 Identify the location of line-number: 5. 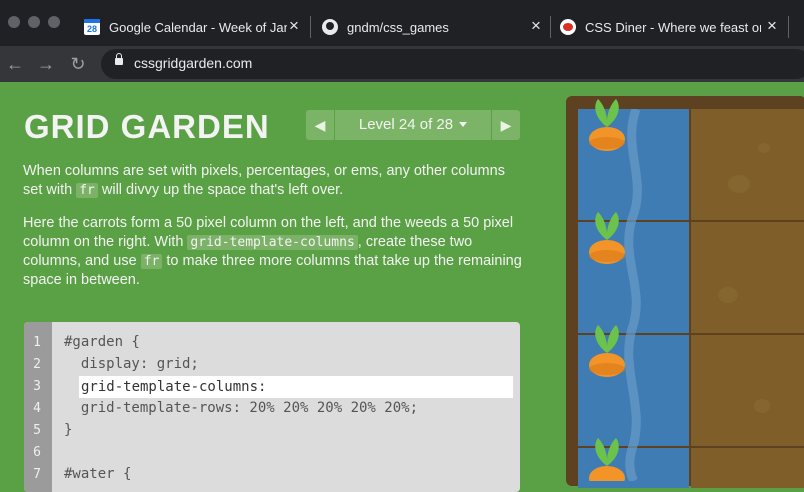
(37, 430).